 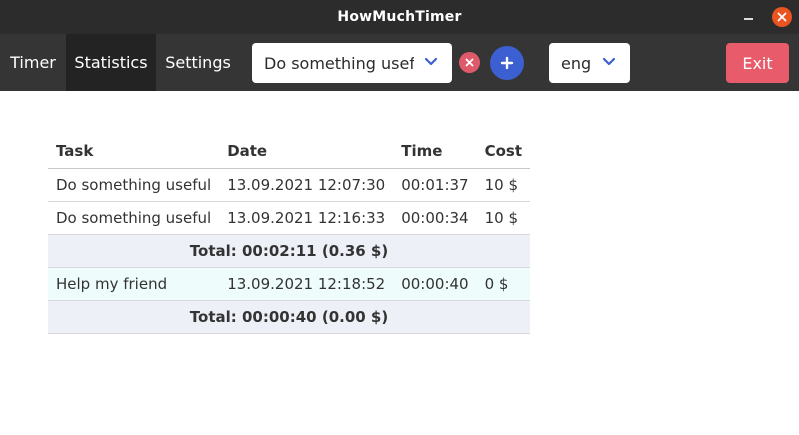 What do you see at coordinates (306, 152) in the screenshot?
I see `column-header-date: Date` at bounding box center [306, 152].